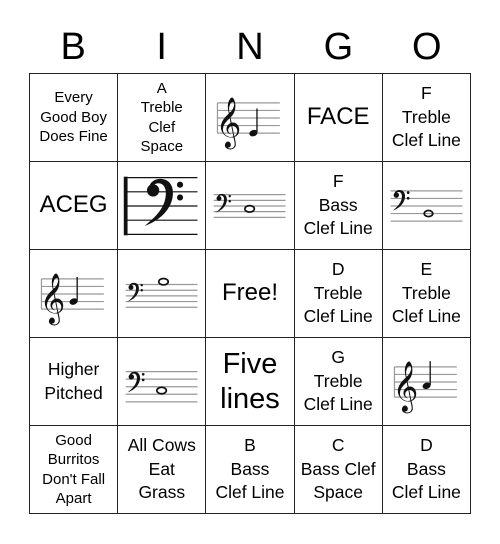  What do you see at coordinates (73, 47) in the screenshot?
I see `header-letter-b: B` at bounding box center [73, 47].